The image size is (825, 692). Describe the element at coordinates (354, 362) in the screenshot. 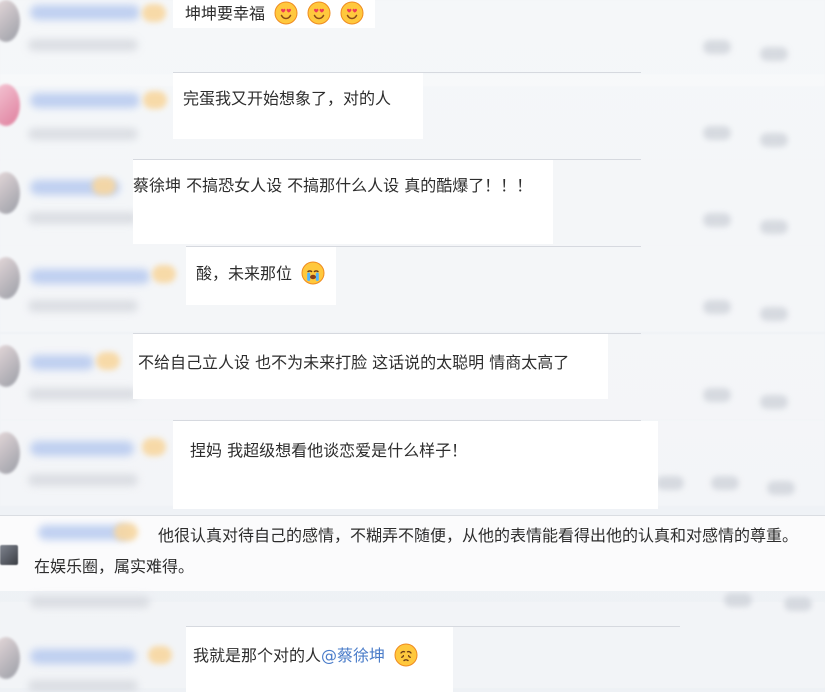

I see `comment-text: 不给自己立人设 也不为未来打脸 这话说的太聪明 情商太高了` at that location.